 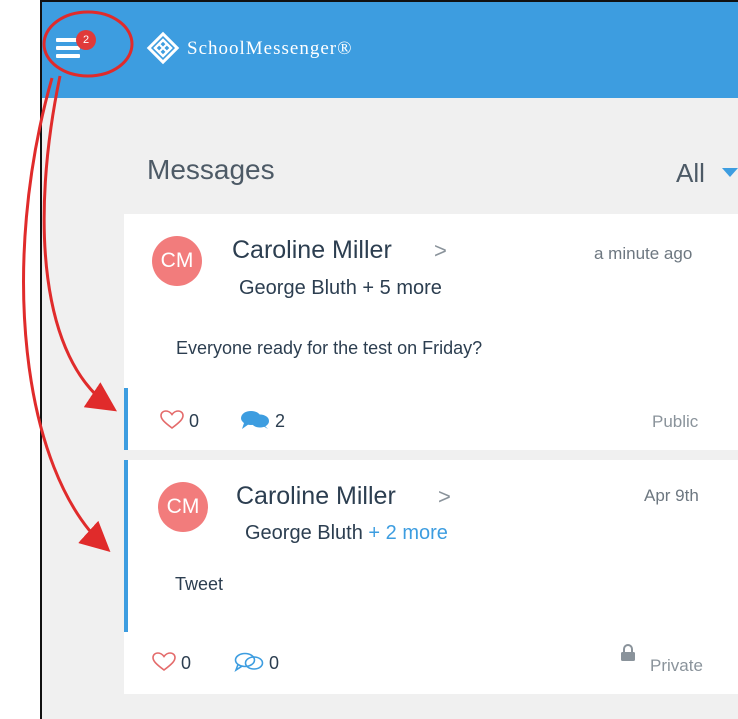 What do you see at coordinates (86, 40) in the screenshot?
I see `notification-badge: 2` at bounding box center [86, 40].